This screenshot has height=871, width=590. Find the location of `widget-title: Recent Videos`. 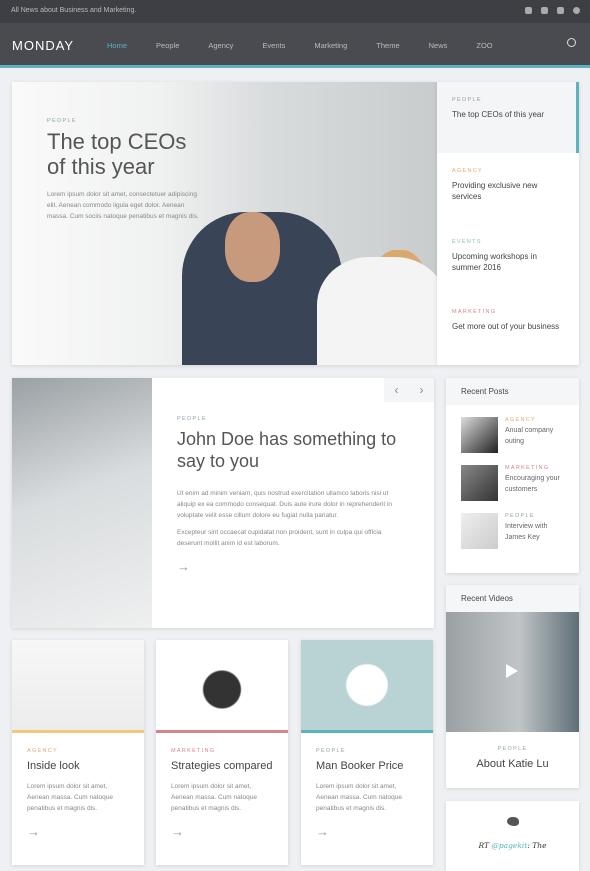

widget-title: Recent Videos is located at coordinates (512, 598).